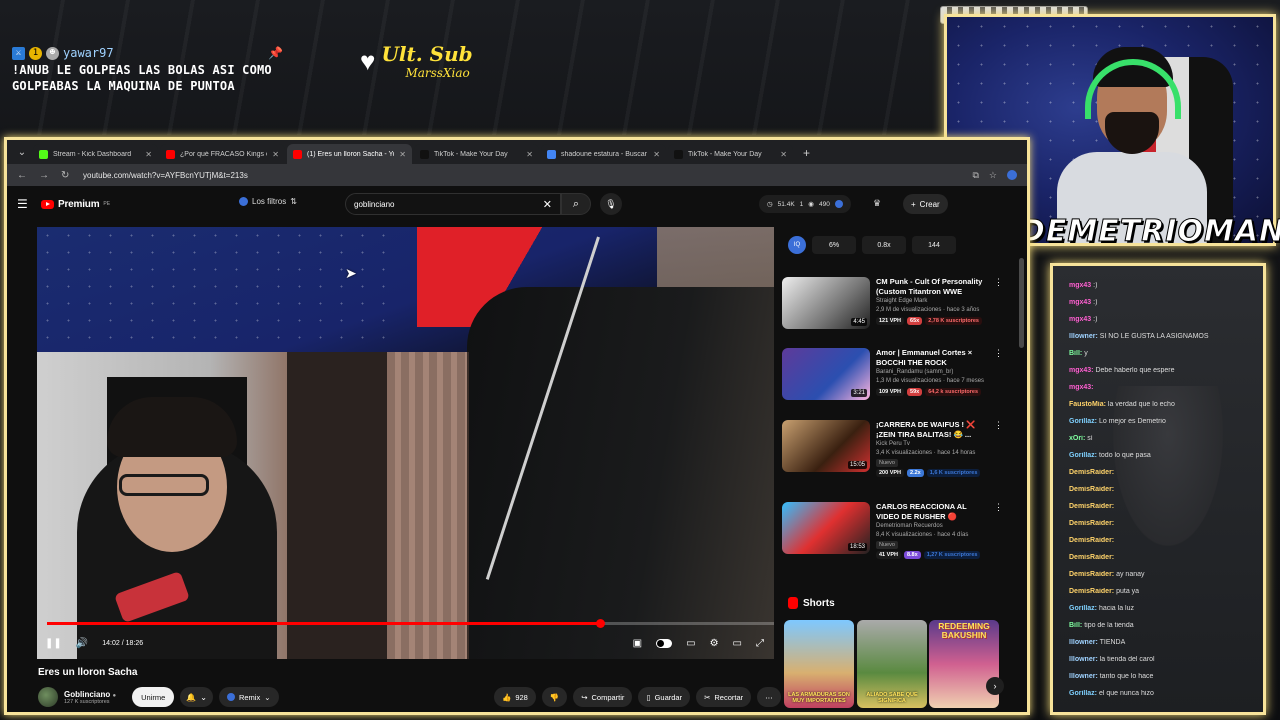 The image size is (1280, 720). Describe the element at coordinates (1021, 303) in the screenshot. I see `sidebar-scrollbar` at that location.